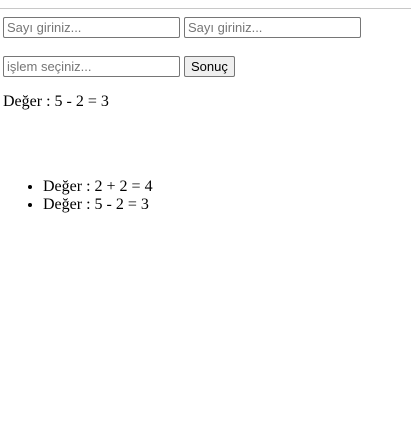 This screenshot has height=424, width=411. What do you see at coordinates (272, 27) in the screenshot?
I see `second-number-input` at bounding box center [272, 27].